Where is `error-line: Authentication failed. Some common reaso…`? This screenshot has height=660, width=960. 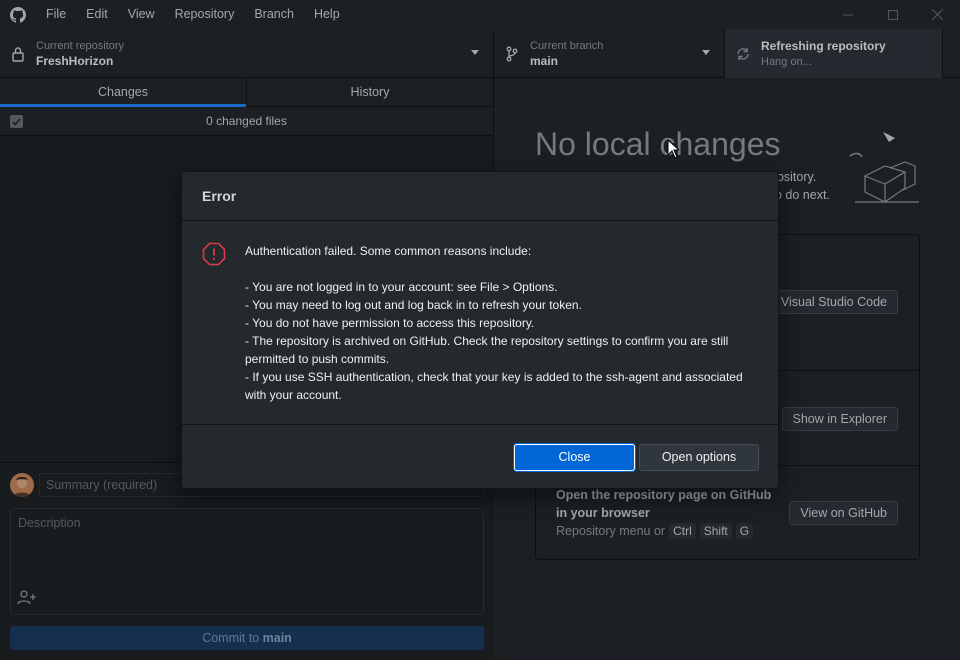
error-line: Authentication failed. Some common reaso… is located at coordinates (388, 251).